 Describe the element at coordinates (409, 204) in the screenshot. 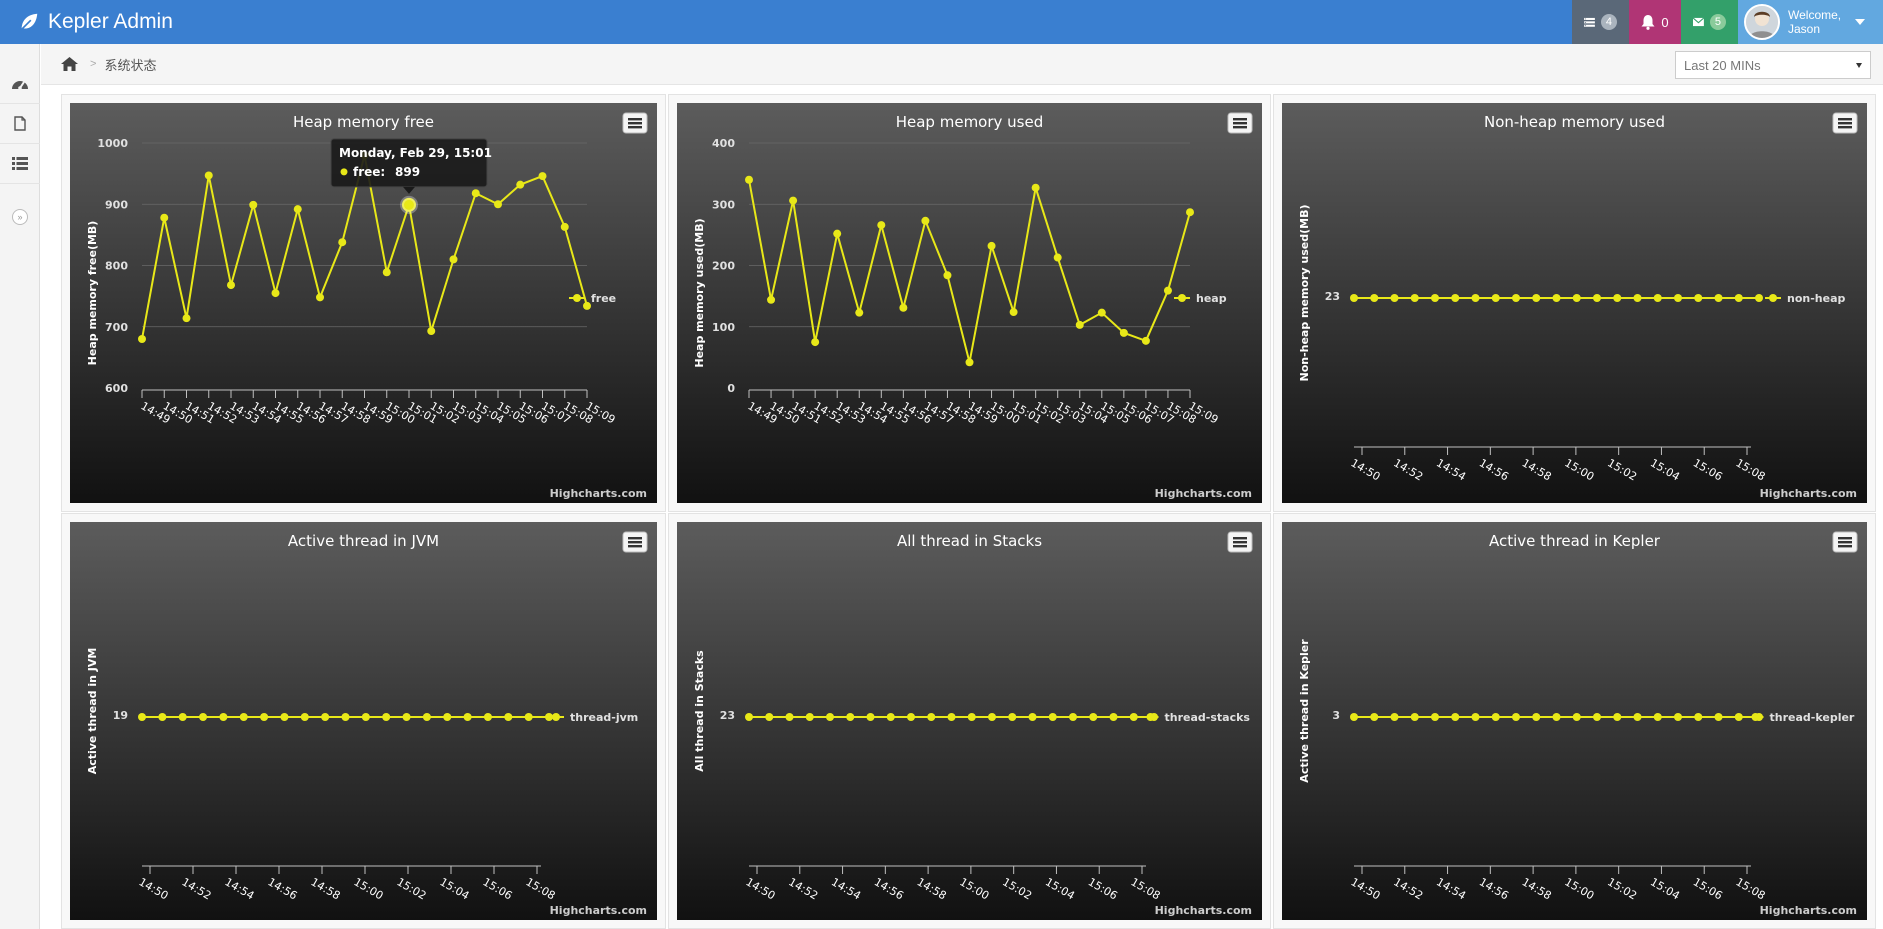

I see `hovered-point` at that location.